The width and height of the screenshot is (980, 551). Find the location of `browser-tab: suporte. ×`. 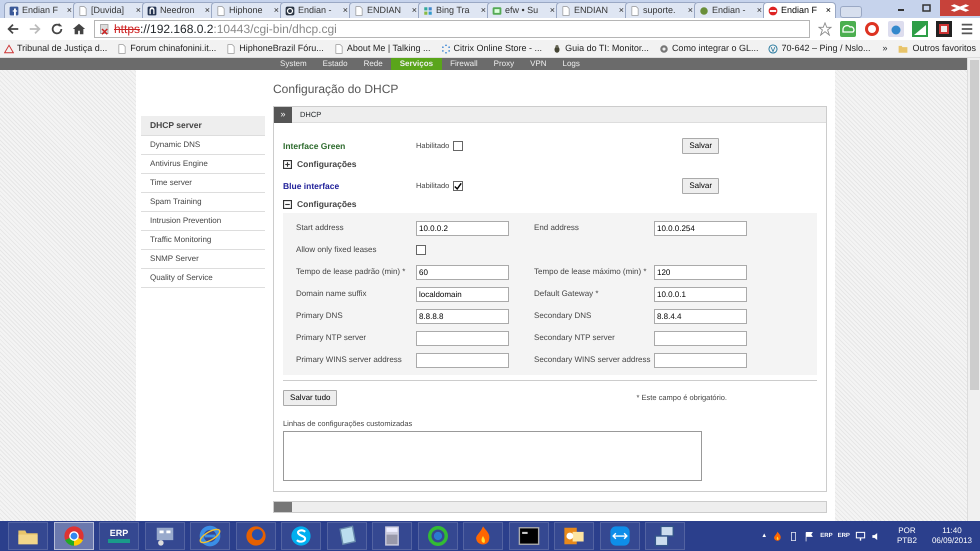

browser-tab: suporte. × is located at coordinates (661, 10).